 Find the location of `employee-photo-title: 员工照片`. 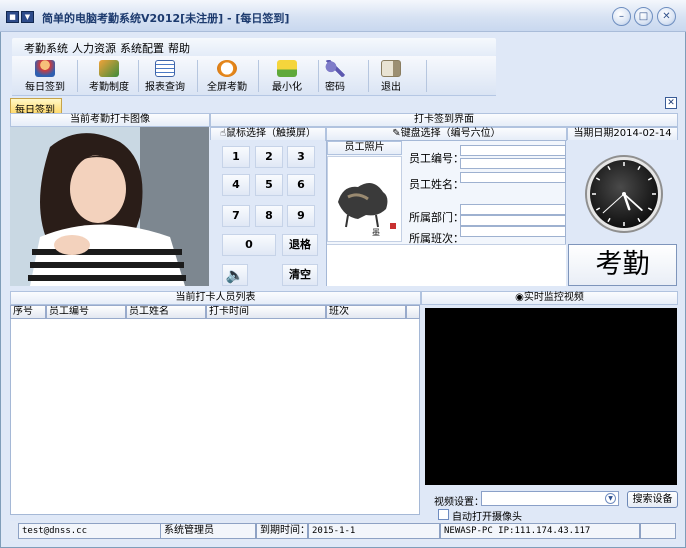

employee-photo-title: 员工照片 is located at coordinates (364, 148).